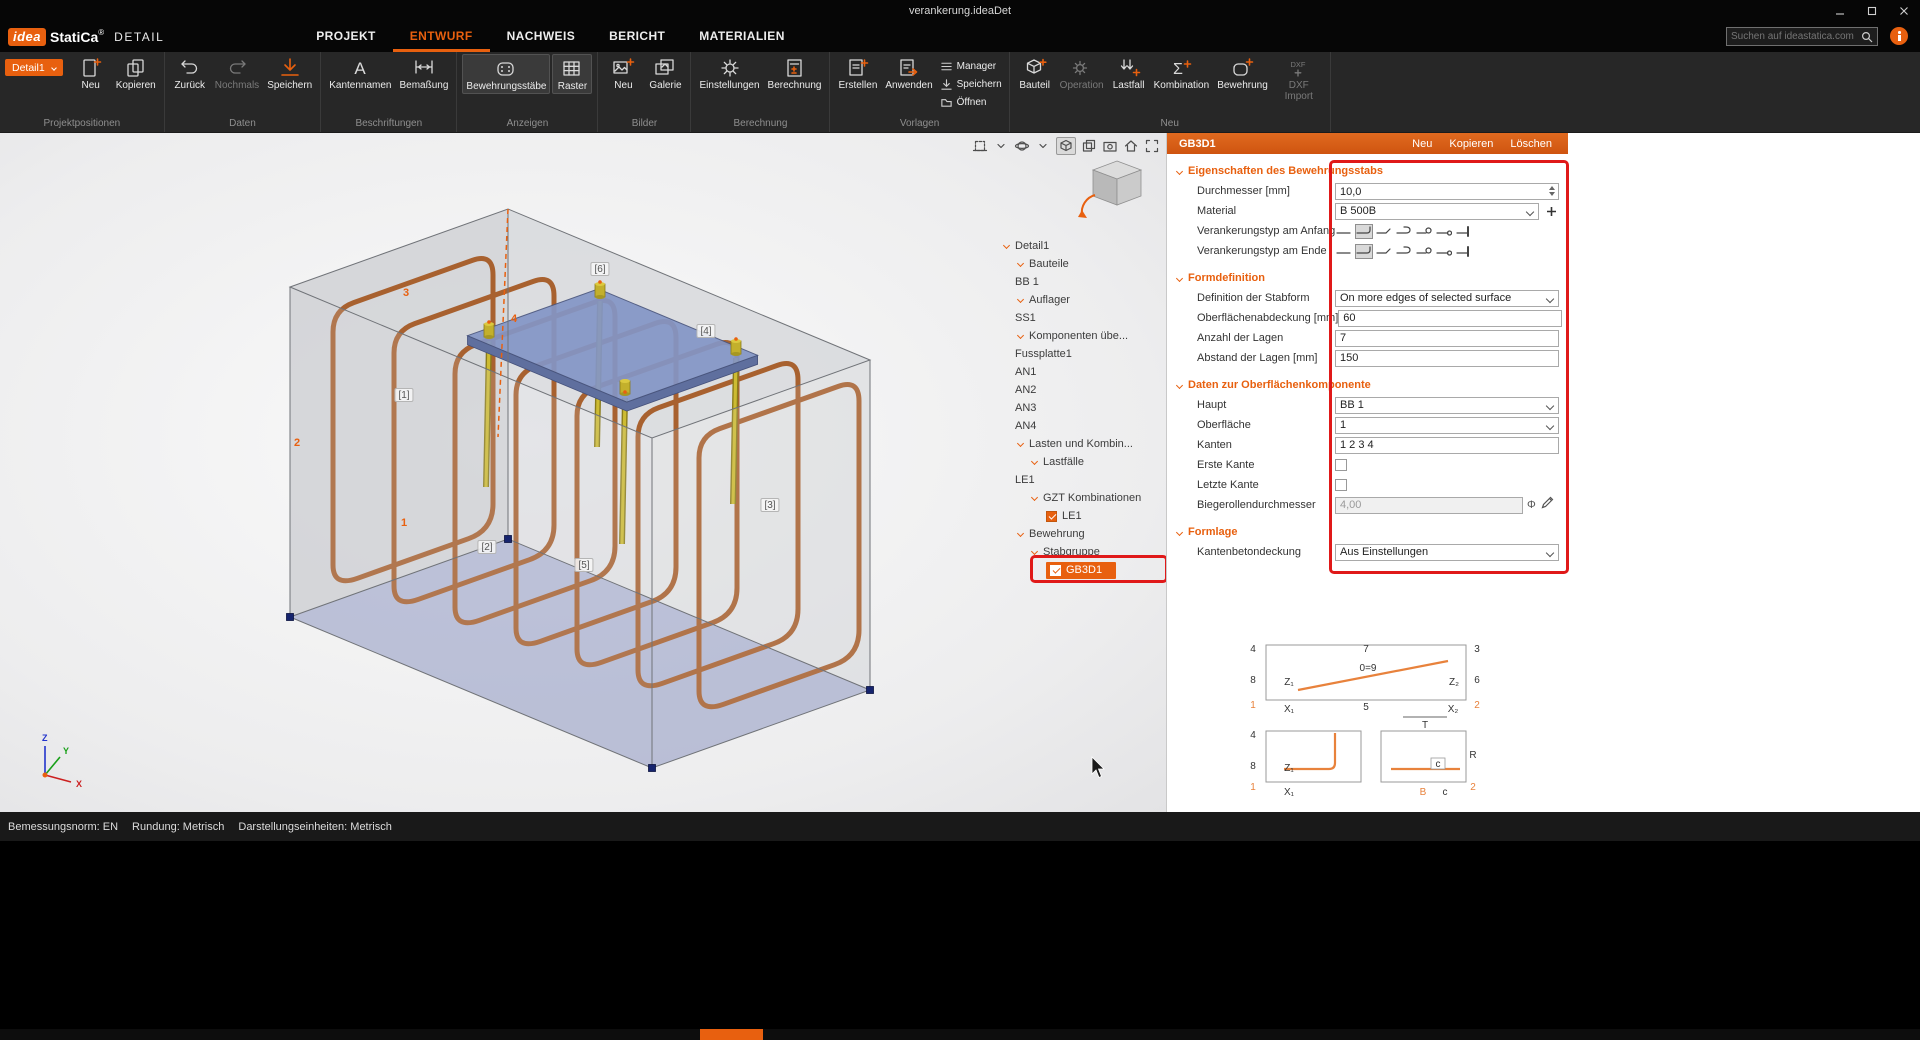 This screenshot has height=1040, width=1920. Describe the element at coordinates (541, 37) in the screenshot. I see `menu-nachweis: NACHWEIS` at that location.